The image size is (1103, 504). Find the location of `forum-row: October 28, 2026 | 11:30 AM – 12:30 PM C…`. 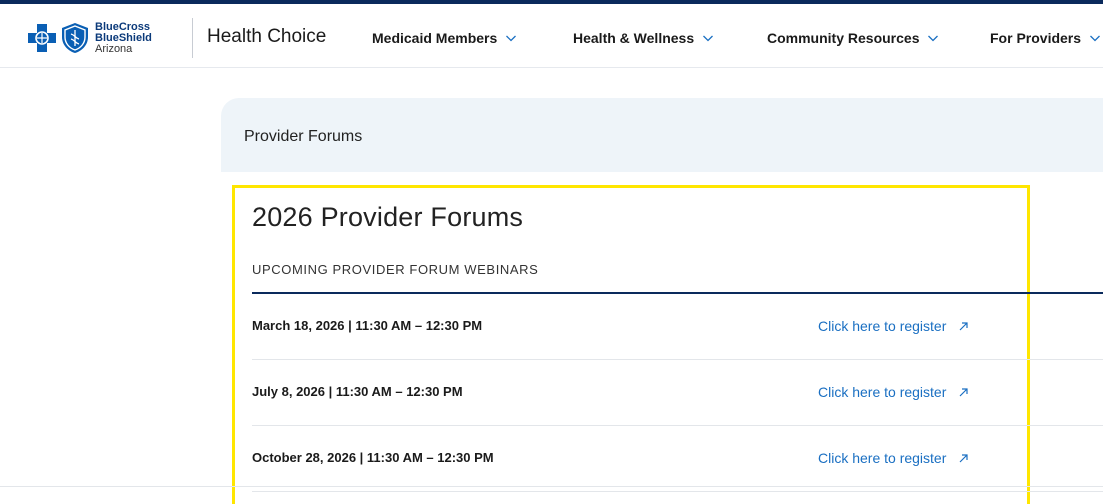

forum-row: October 28, 2026 | 11:30 AM – 12:30 PM C… is located at coordinates (677, 459).